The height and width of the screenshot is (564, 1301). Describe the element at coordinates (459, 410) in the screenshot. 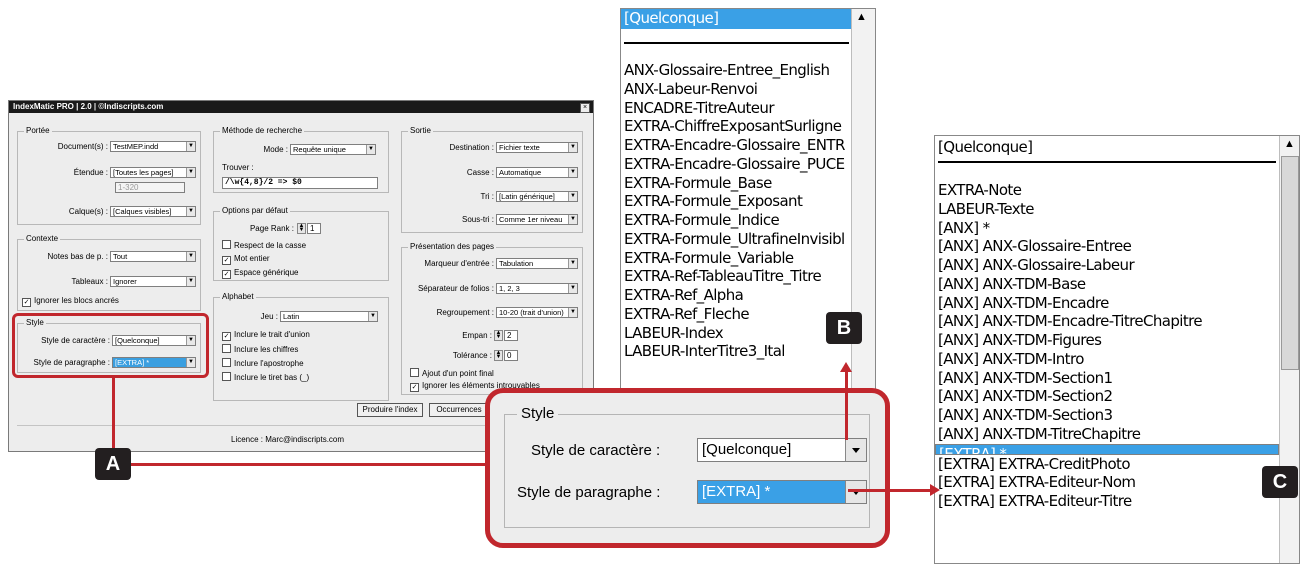

I see `occurrences-button: Occurrences` at that location.